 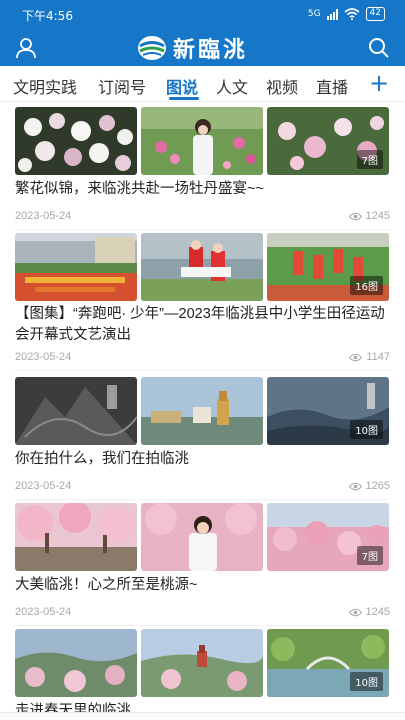 I want to click on item-views: 1265, so click(x=369, y=486).